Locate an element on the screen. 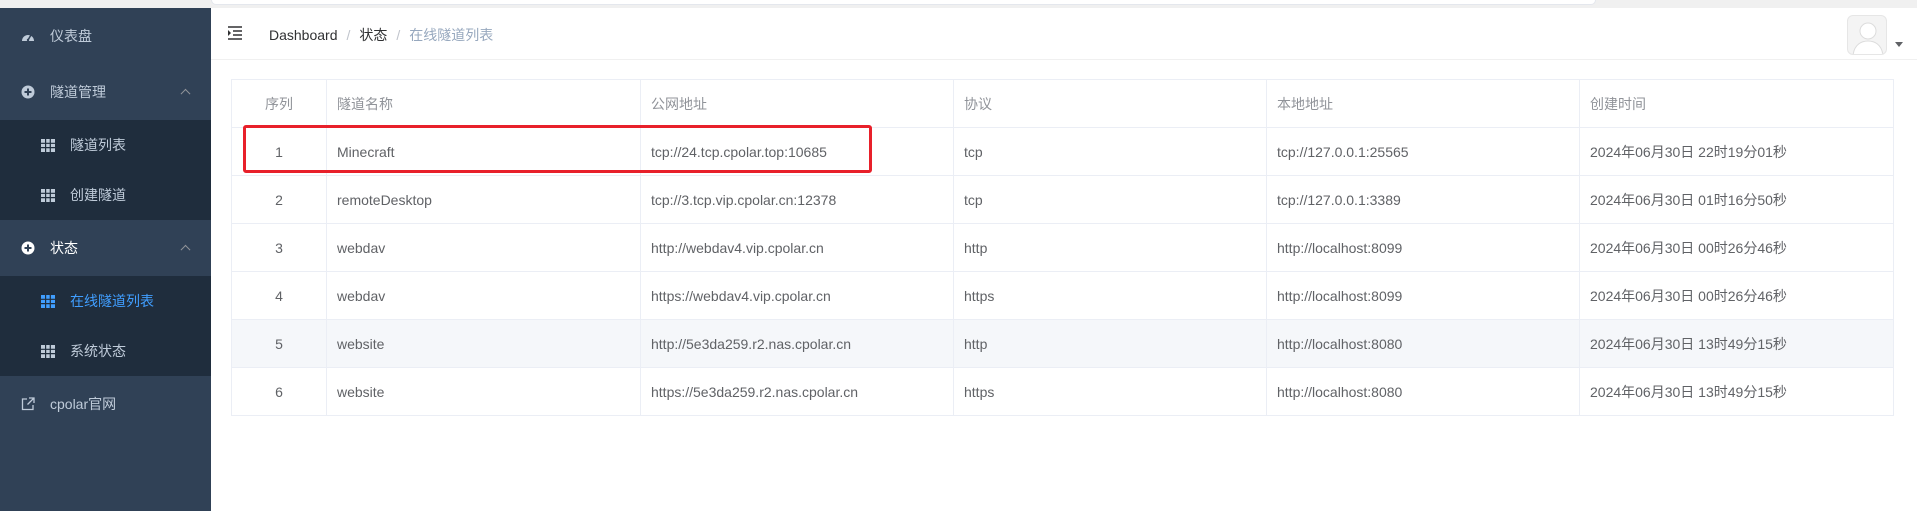 The width and height of the screenshot is (1917, 511). sidebar-item-dashboard: 仪表盘 is located at coordinates (105, 36).